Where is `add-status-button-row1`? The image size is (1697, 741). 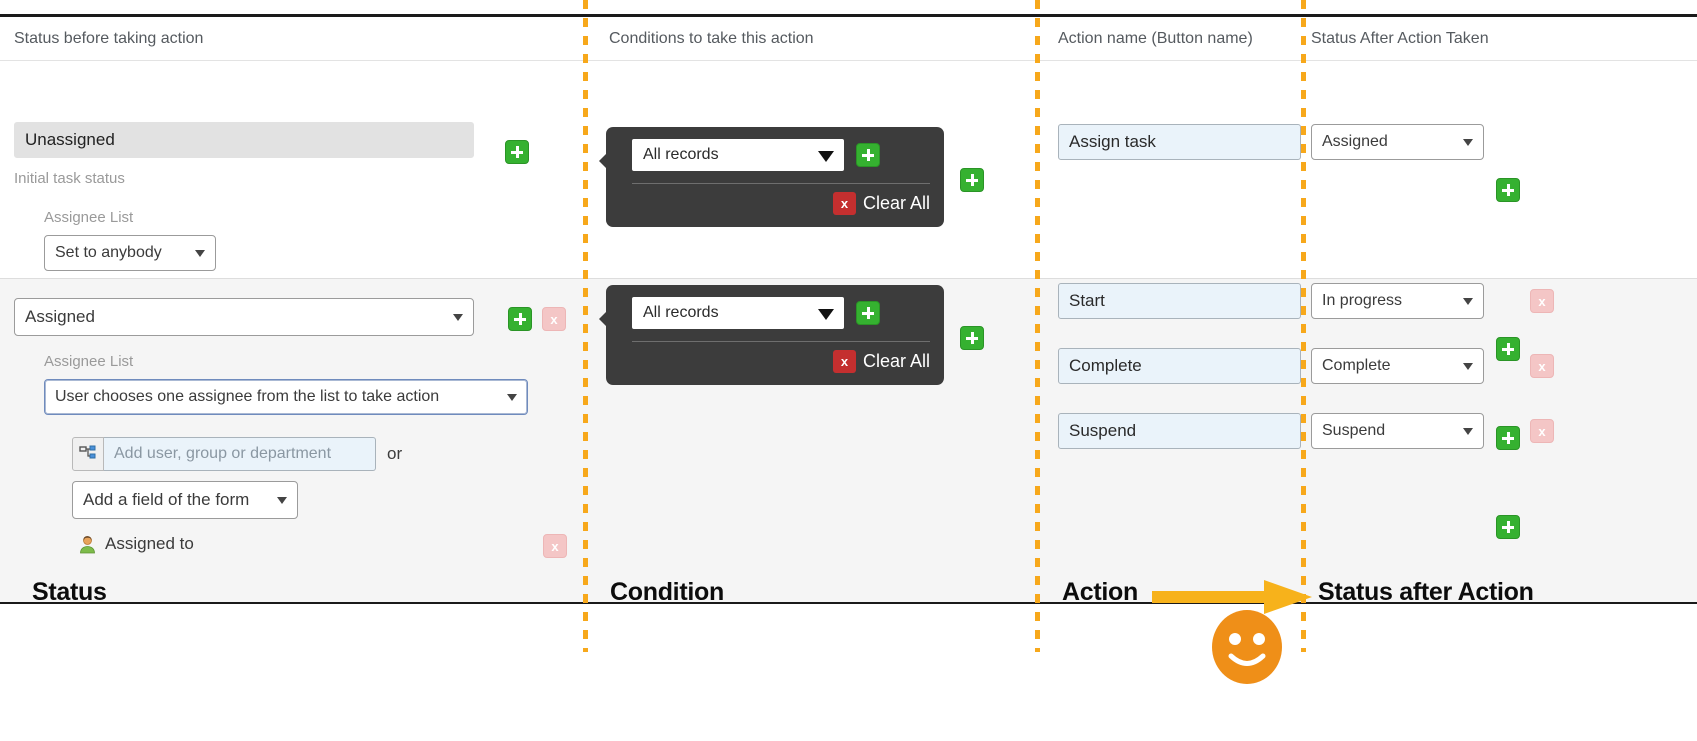 add-status-button-row1 is located at coordinates (517, 152).